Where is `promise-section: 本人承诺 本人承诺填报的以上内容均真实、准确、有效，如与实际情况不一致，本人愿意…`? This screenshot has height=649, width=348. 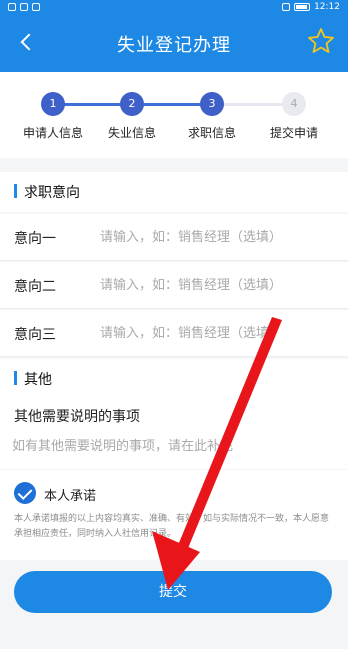
promise-section: 本人承诺 本人承诺填报的以上内容均真实、准确、有效，如与实际情况不一致，本人愿意… is located at coordinates (174, 515).